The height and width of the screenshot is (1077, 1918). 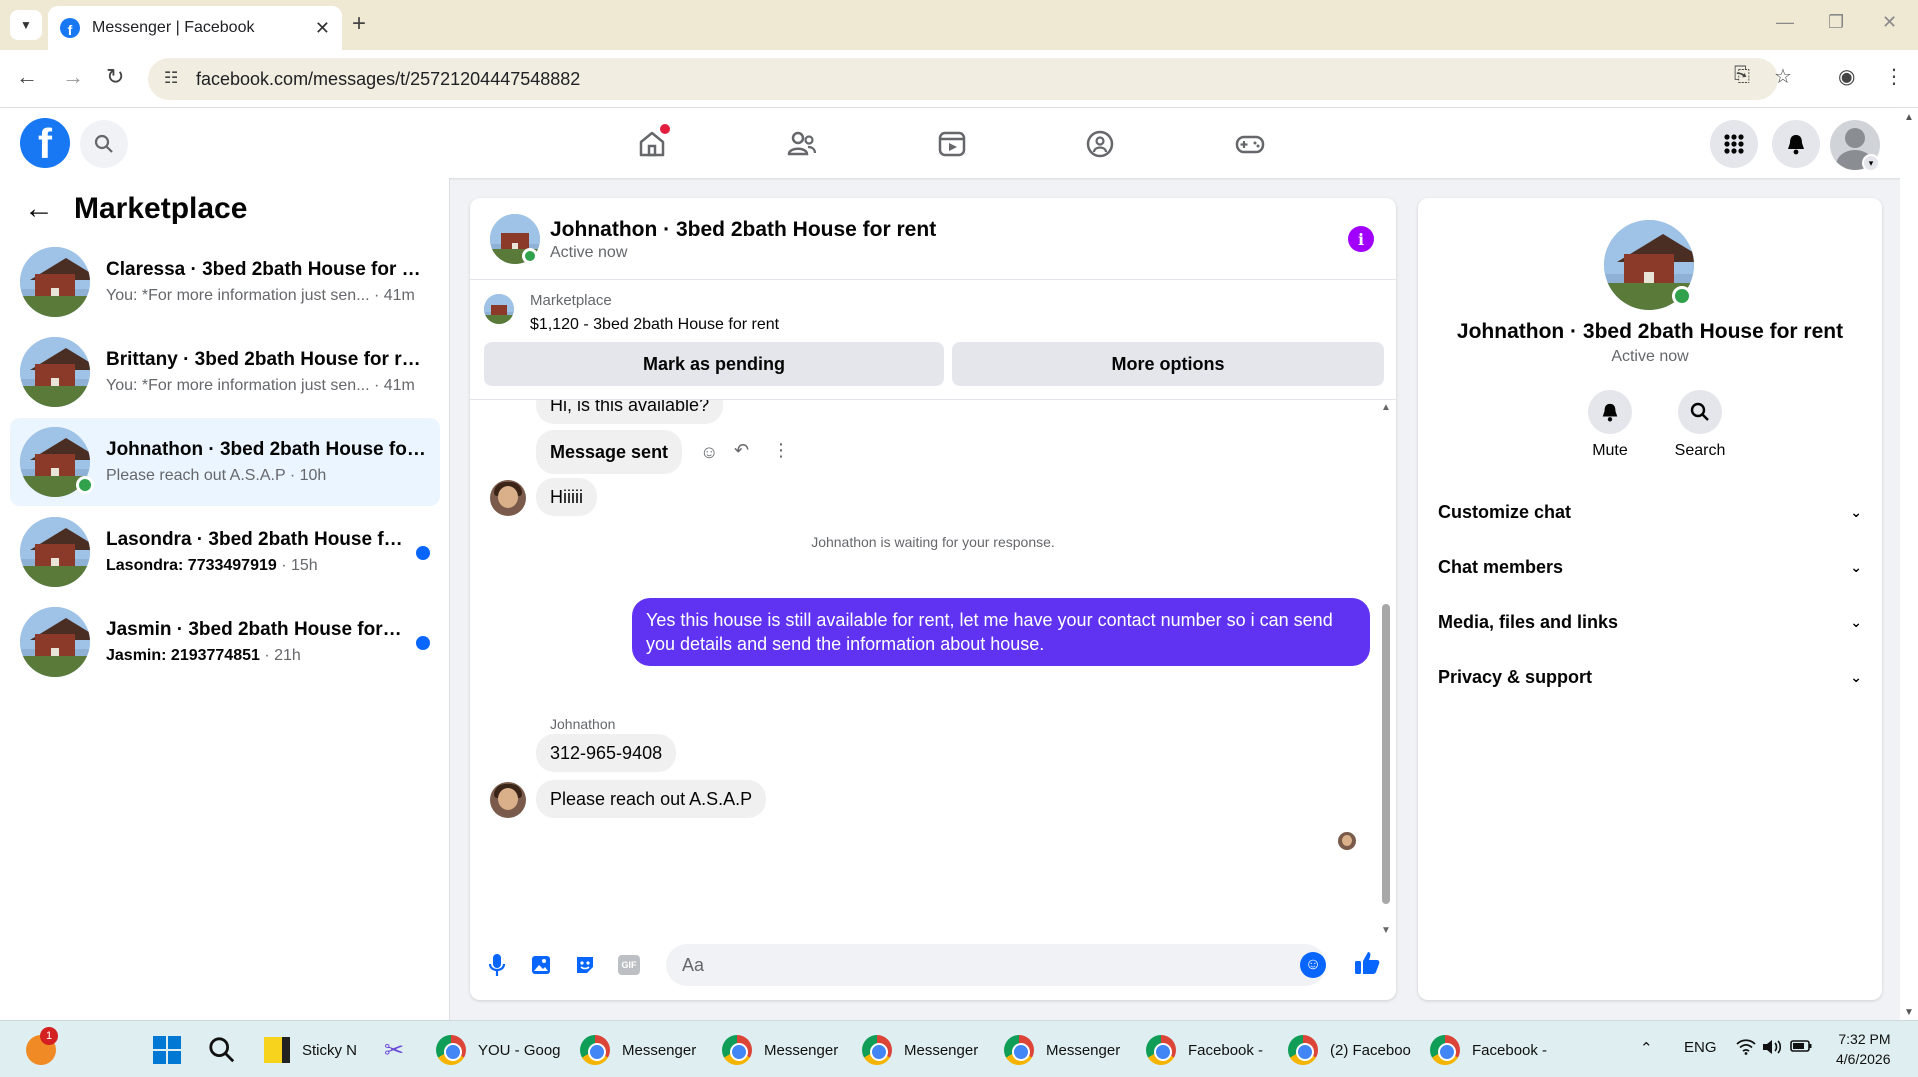 What do you see at coordinates (959, 25) in the screenshot?
I see `browser-tabbar: ▼ f Messenger | Facebook ✕ + — ❐ ✕` at bounding box center [959, 25].